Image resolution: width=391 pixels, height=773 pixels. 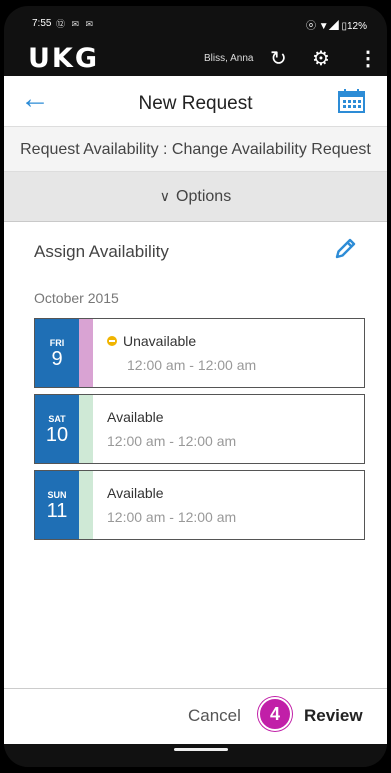 I want to click on day-status-label: Unavailable, so click(x=160, y=341).